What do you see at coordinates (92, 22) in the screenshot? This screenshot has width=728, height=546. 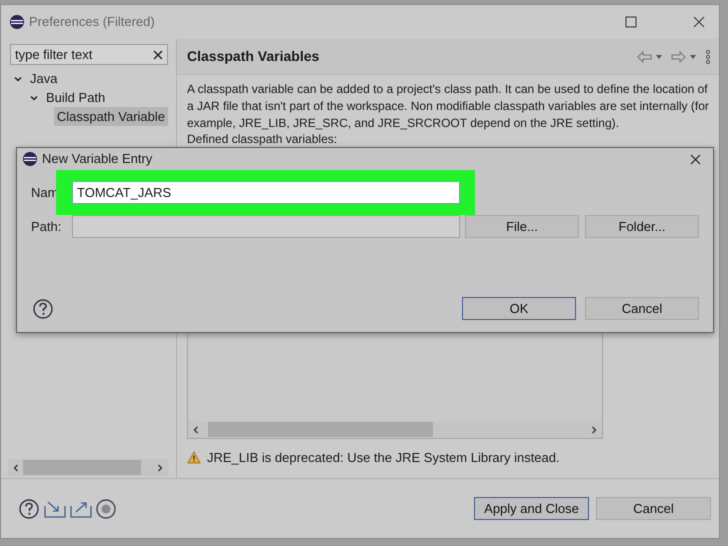 I see `window-title: Preferences (Filtered)` at bounding box center [92, 22].